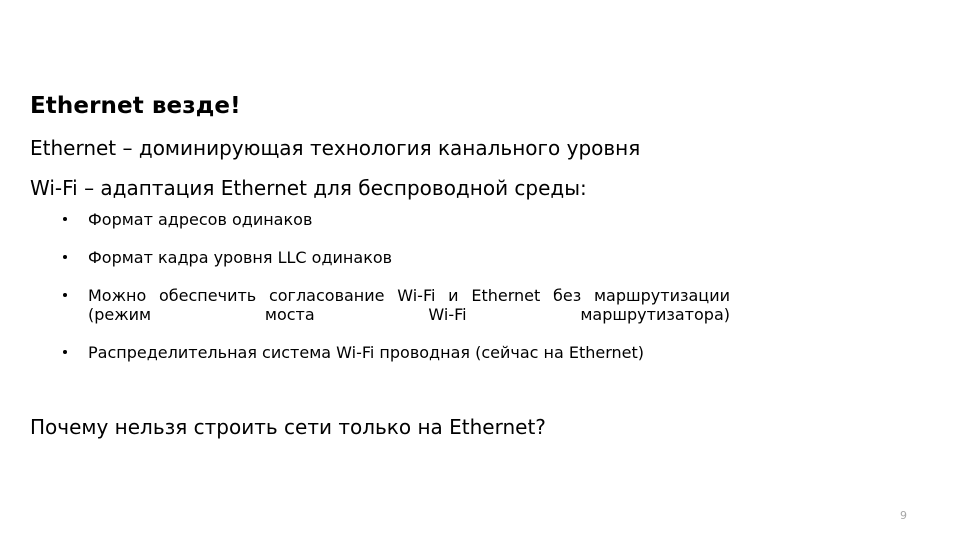 The image size is (960, 540). What do you see at coordinates (380, 229) in the screenshot?
I see `list-item: Формат адресов одинаков` at bounding box center [380, 229].